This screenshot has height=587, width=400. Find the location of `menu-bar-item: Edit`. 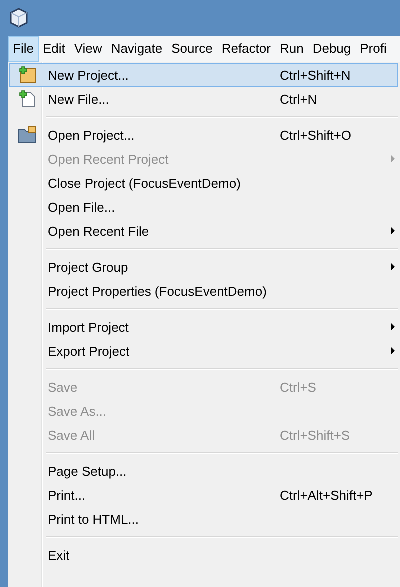

menu-bar-item: Edit is located at coordinates (54, 49).